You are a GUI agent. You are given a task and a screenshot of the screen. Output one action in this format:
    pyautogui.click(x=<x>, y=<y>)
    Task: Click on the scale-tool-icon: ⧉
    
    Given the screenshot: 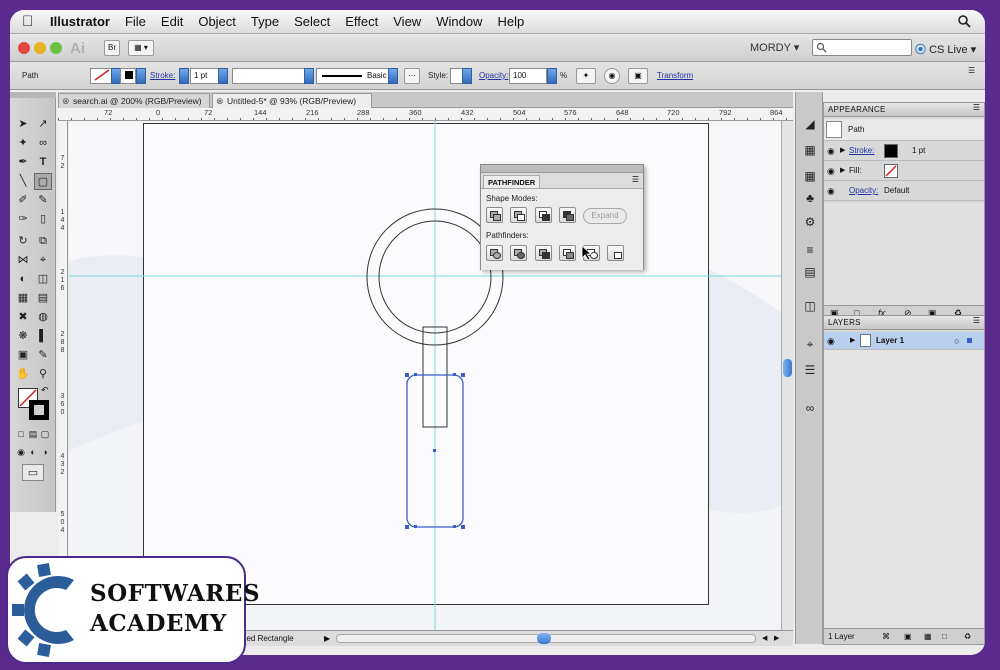 What is the action you would take?
    pyautogui.click(x=43, y=241)
    